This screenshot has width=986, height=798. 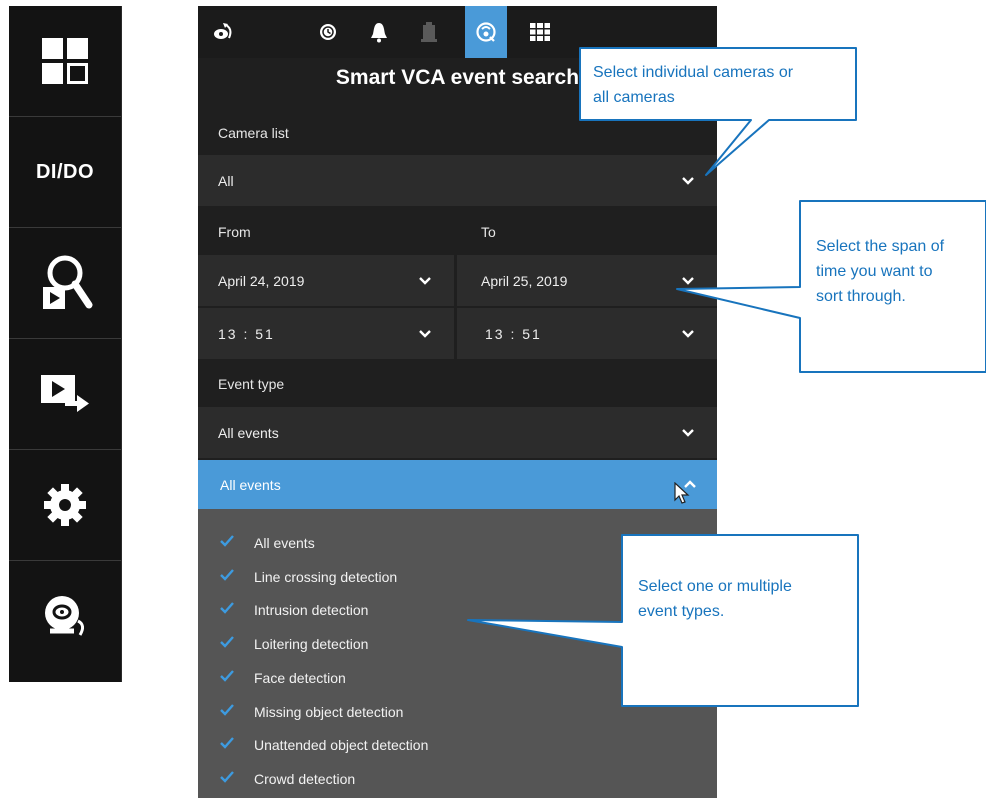 What do you see at coordinates (693, 85) in the screenshot?
I see `callout-cameras: Select individual cameras or all cameras` at bounding box center [693, 85].